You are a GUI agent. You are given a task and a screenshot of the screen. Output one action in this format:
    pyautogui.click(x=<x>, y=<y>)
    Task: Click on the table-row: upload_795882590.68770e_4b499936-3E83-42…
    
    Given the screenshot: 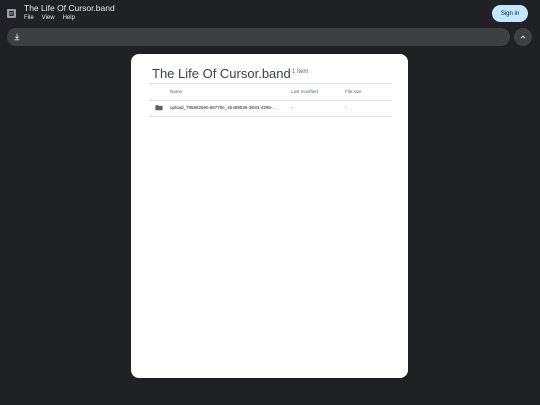 What is the action you would take?
    pyautogui.click(x=270, y=108)
    